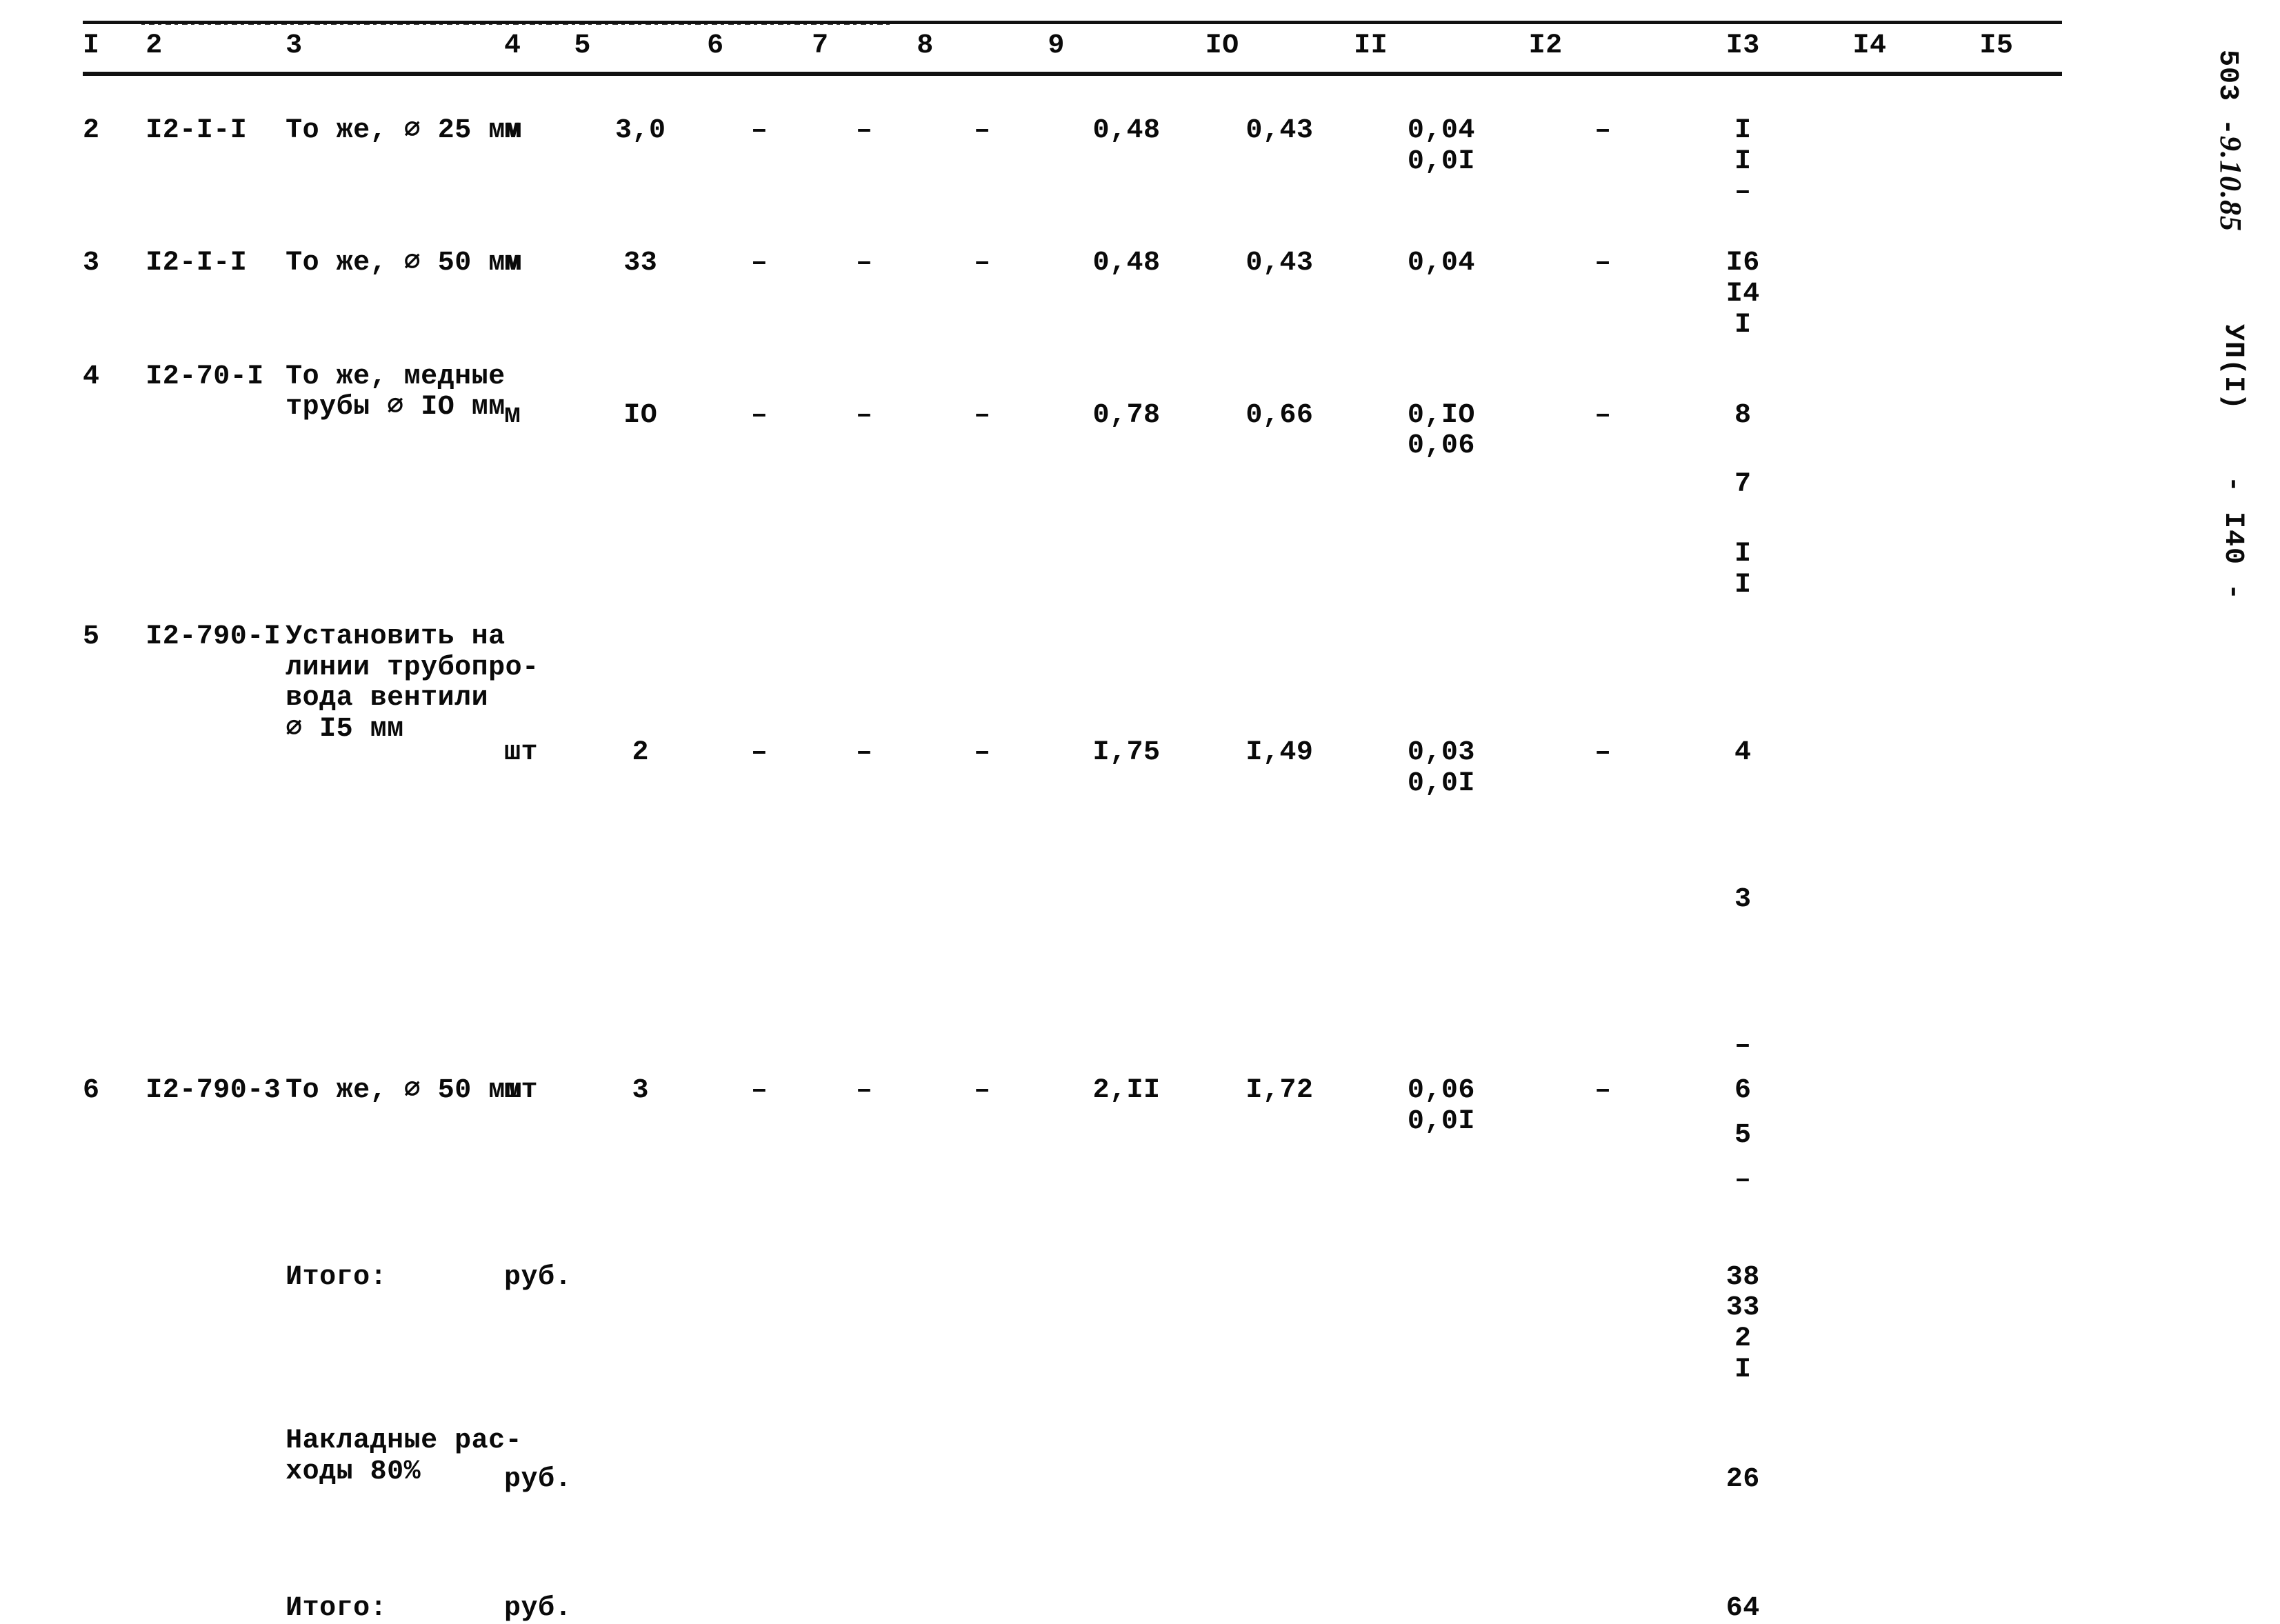  I want to click on row-col15: –, so click(1743, 192).